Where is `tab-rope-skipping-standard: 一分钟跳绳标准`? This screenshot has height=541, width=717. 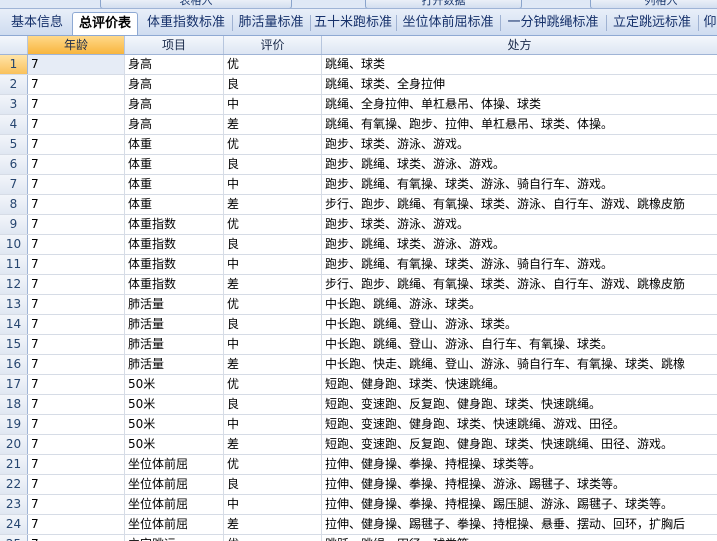 tab-rope-skipping-standard: 一分钟跳绳标准 is located at coordinates (553, 23).